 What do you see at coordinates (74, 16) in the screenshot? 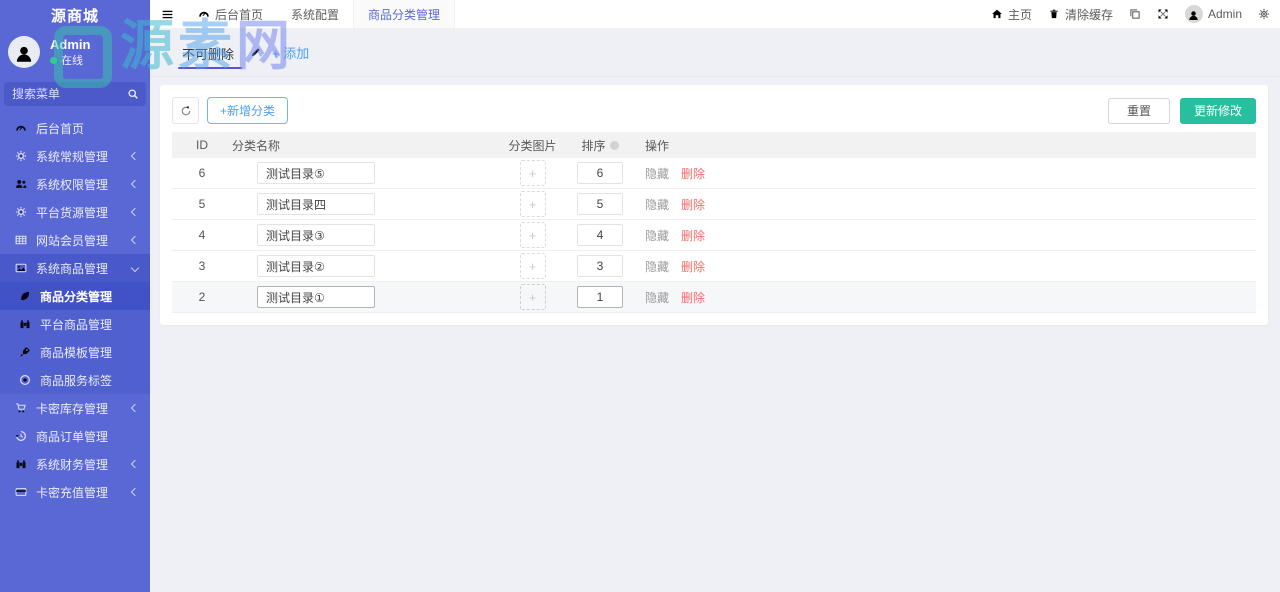
I see `app-logo: 源商城` at bounding box center [74, 16].